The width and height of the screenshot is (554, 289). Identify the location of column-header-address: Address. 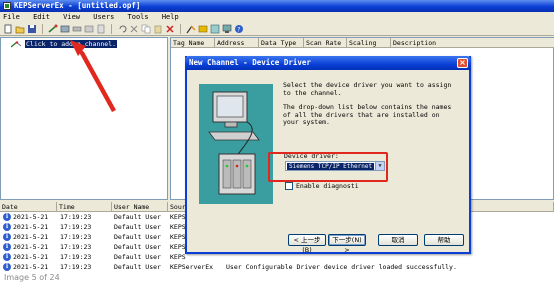
(237, 43).